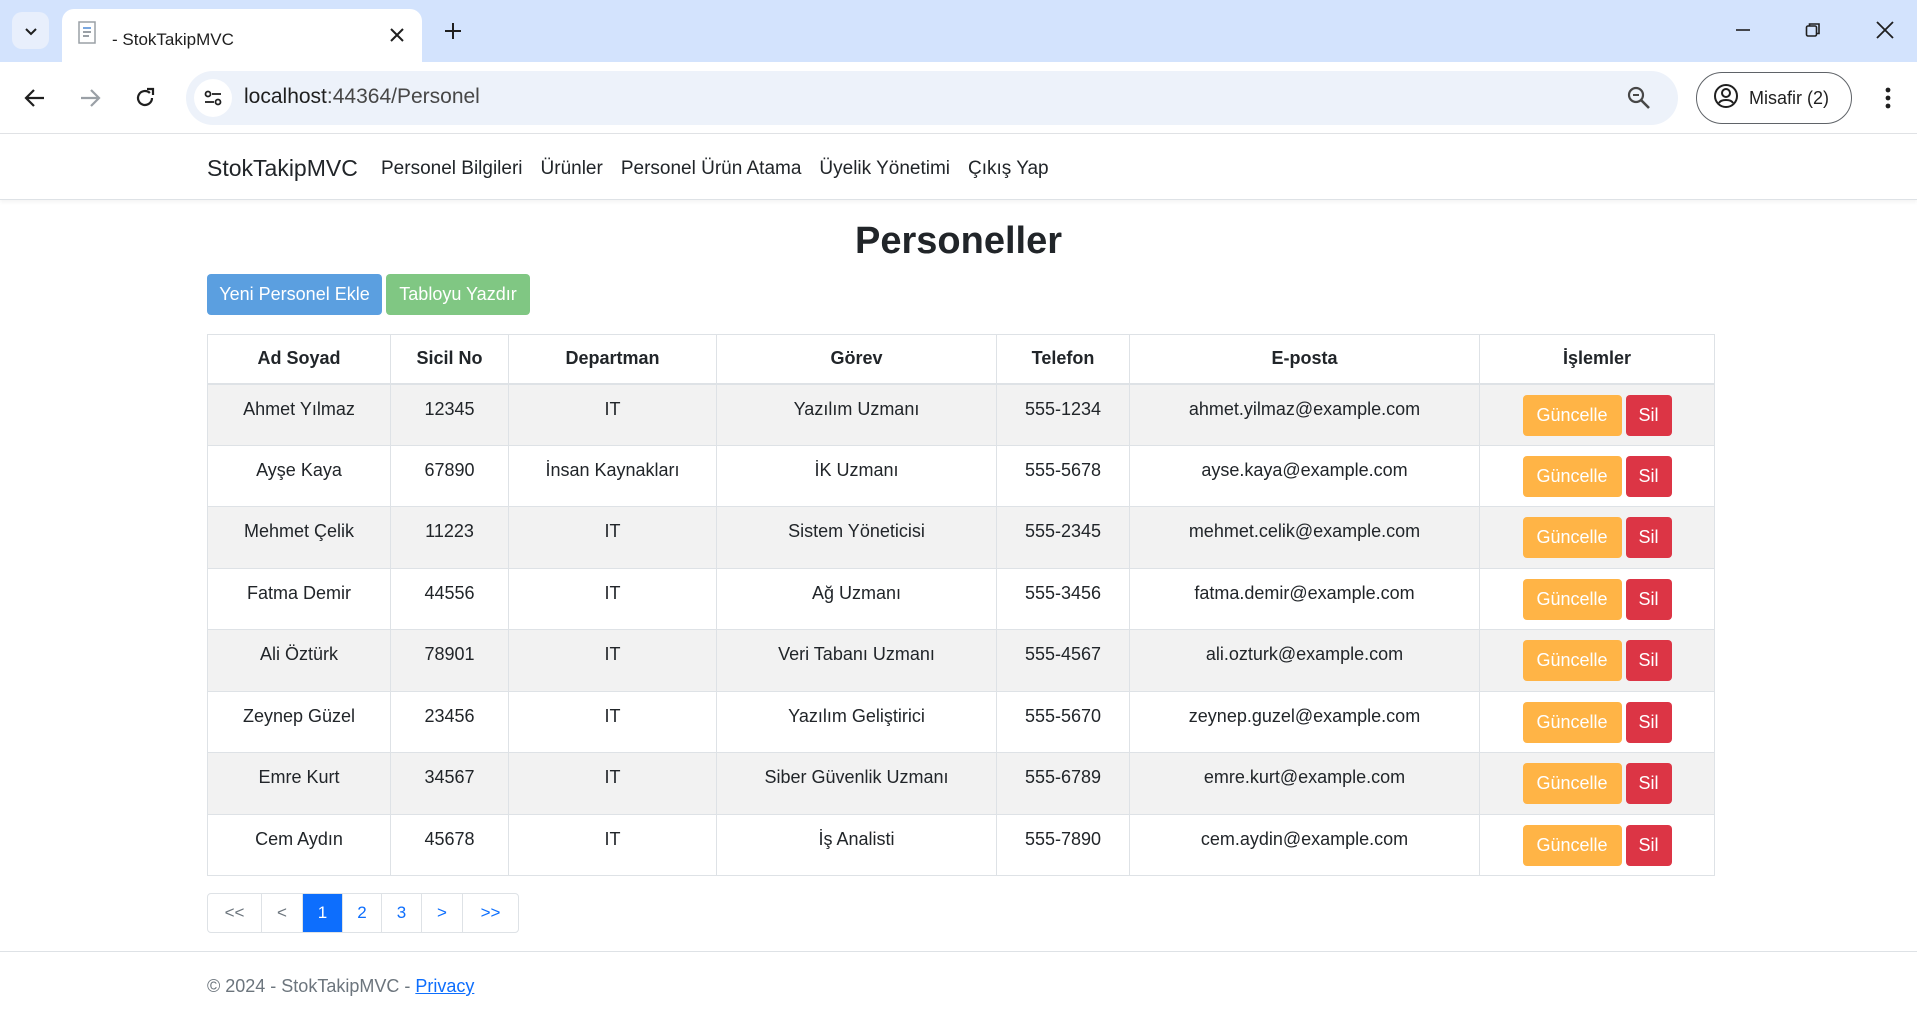 The width and height of the screenshot is (1917, 1010). I want to click on column-header: Görev, so click(856, 359).